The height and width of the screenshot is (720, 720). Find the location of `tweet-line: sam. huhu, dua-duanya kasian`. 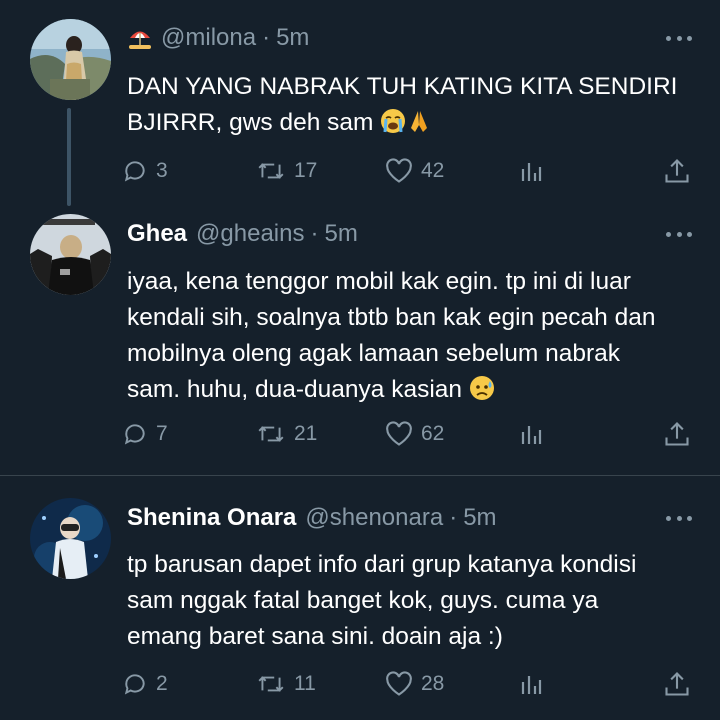

tweet-line: sam. huhu, dua-duanya kasian is located at coordinates (295, 389).